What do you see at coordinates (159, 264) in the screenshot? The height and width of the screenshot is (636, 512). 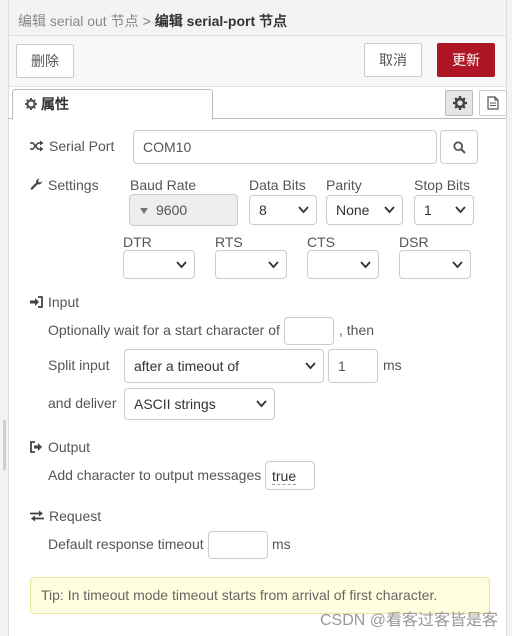 I see `dtr-select` at bounding box center [159, 264].